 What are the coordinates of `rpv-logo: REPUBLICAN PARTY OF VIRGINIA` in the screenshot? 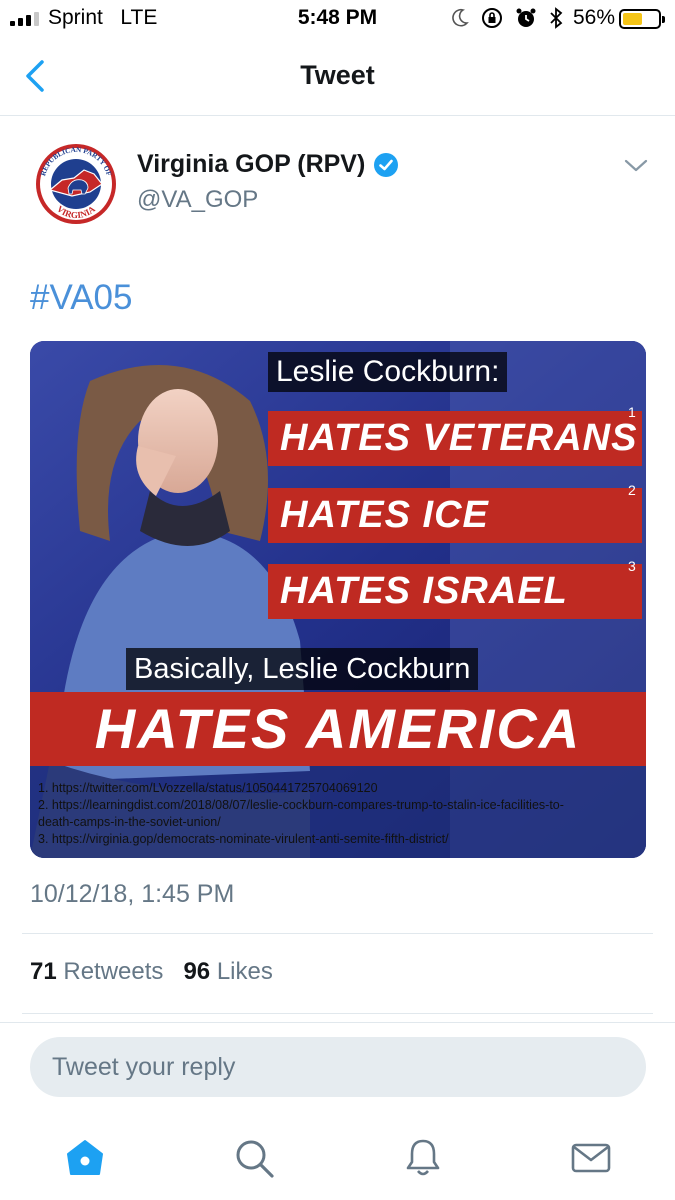 It's located at (76, 184).